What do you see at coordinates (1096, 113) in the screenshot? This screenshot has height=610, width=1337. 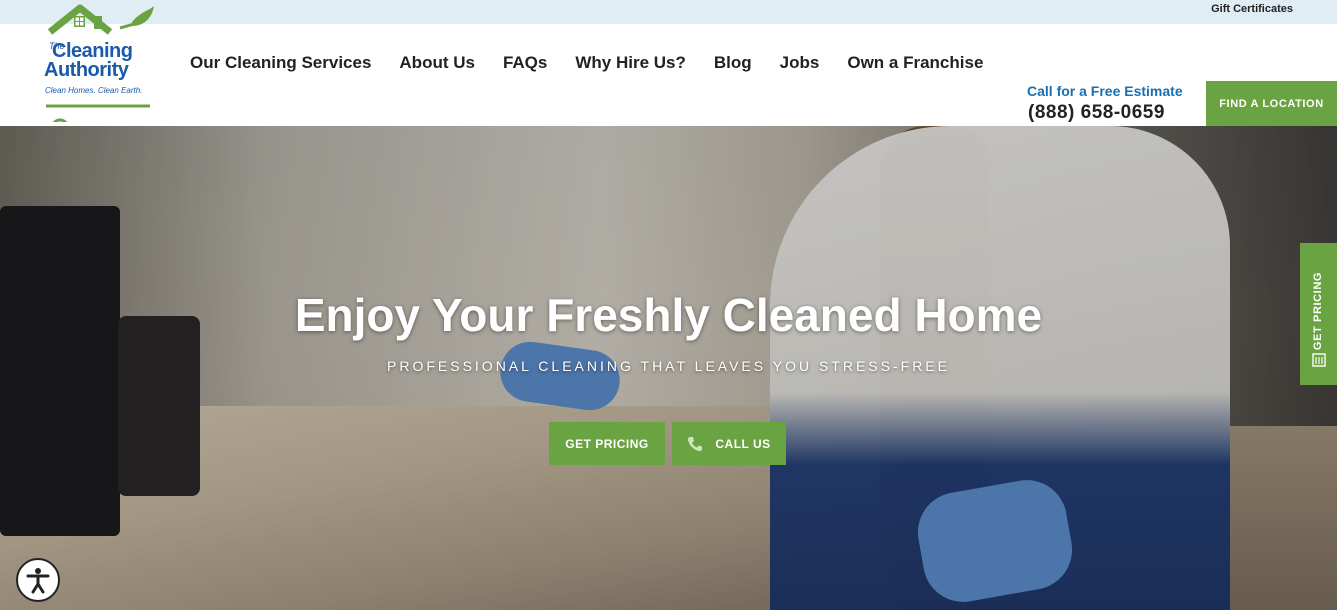 I see `phone-number-link: (888) 658-0659` at bounding box center [1096, 113].